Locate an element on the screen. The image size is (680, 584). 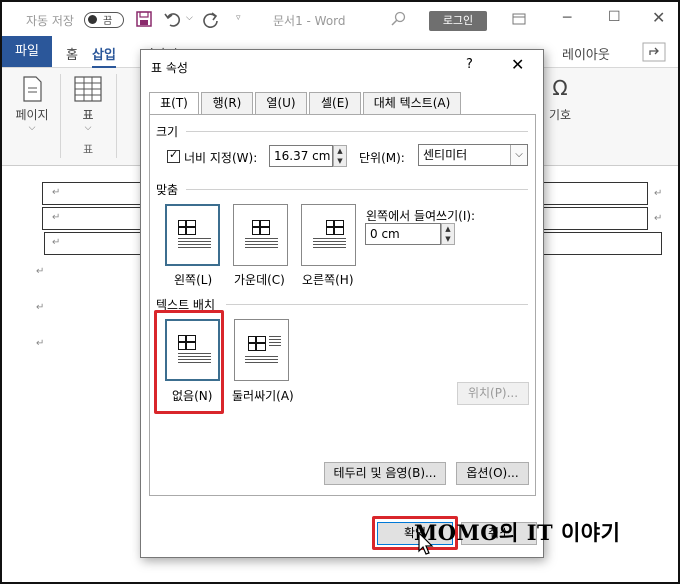
unit-select: 센티미터 ⌵ is located at coordinates (473, 155).